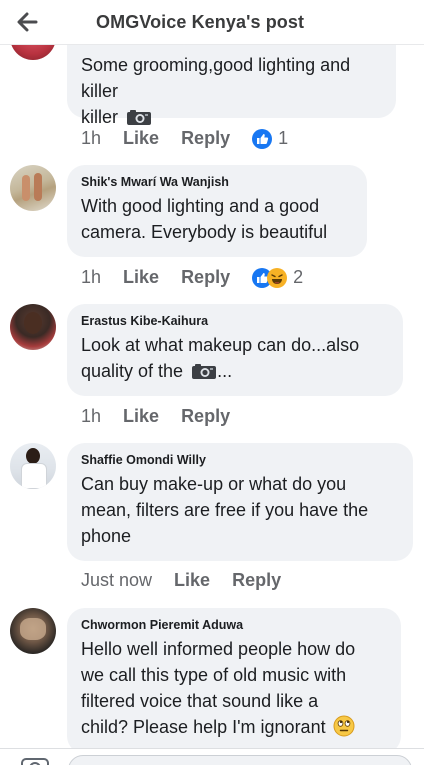 This screenshot has height=765, width=424. I want to click on comment-author: Shaffie Omondi Willy, so click(240, 460).